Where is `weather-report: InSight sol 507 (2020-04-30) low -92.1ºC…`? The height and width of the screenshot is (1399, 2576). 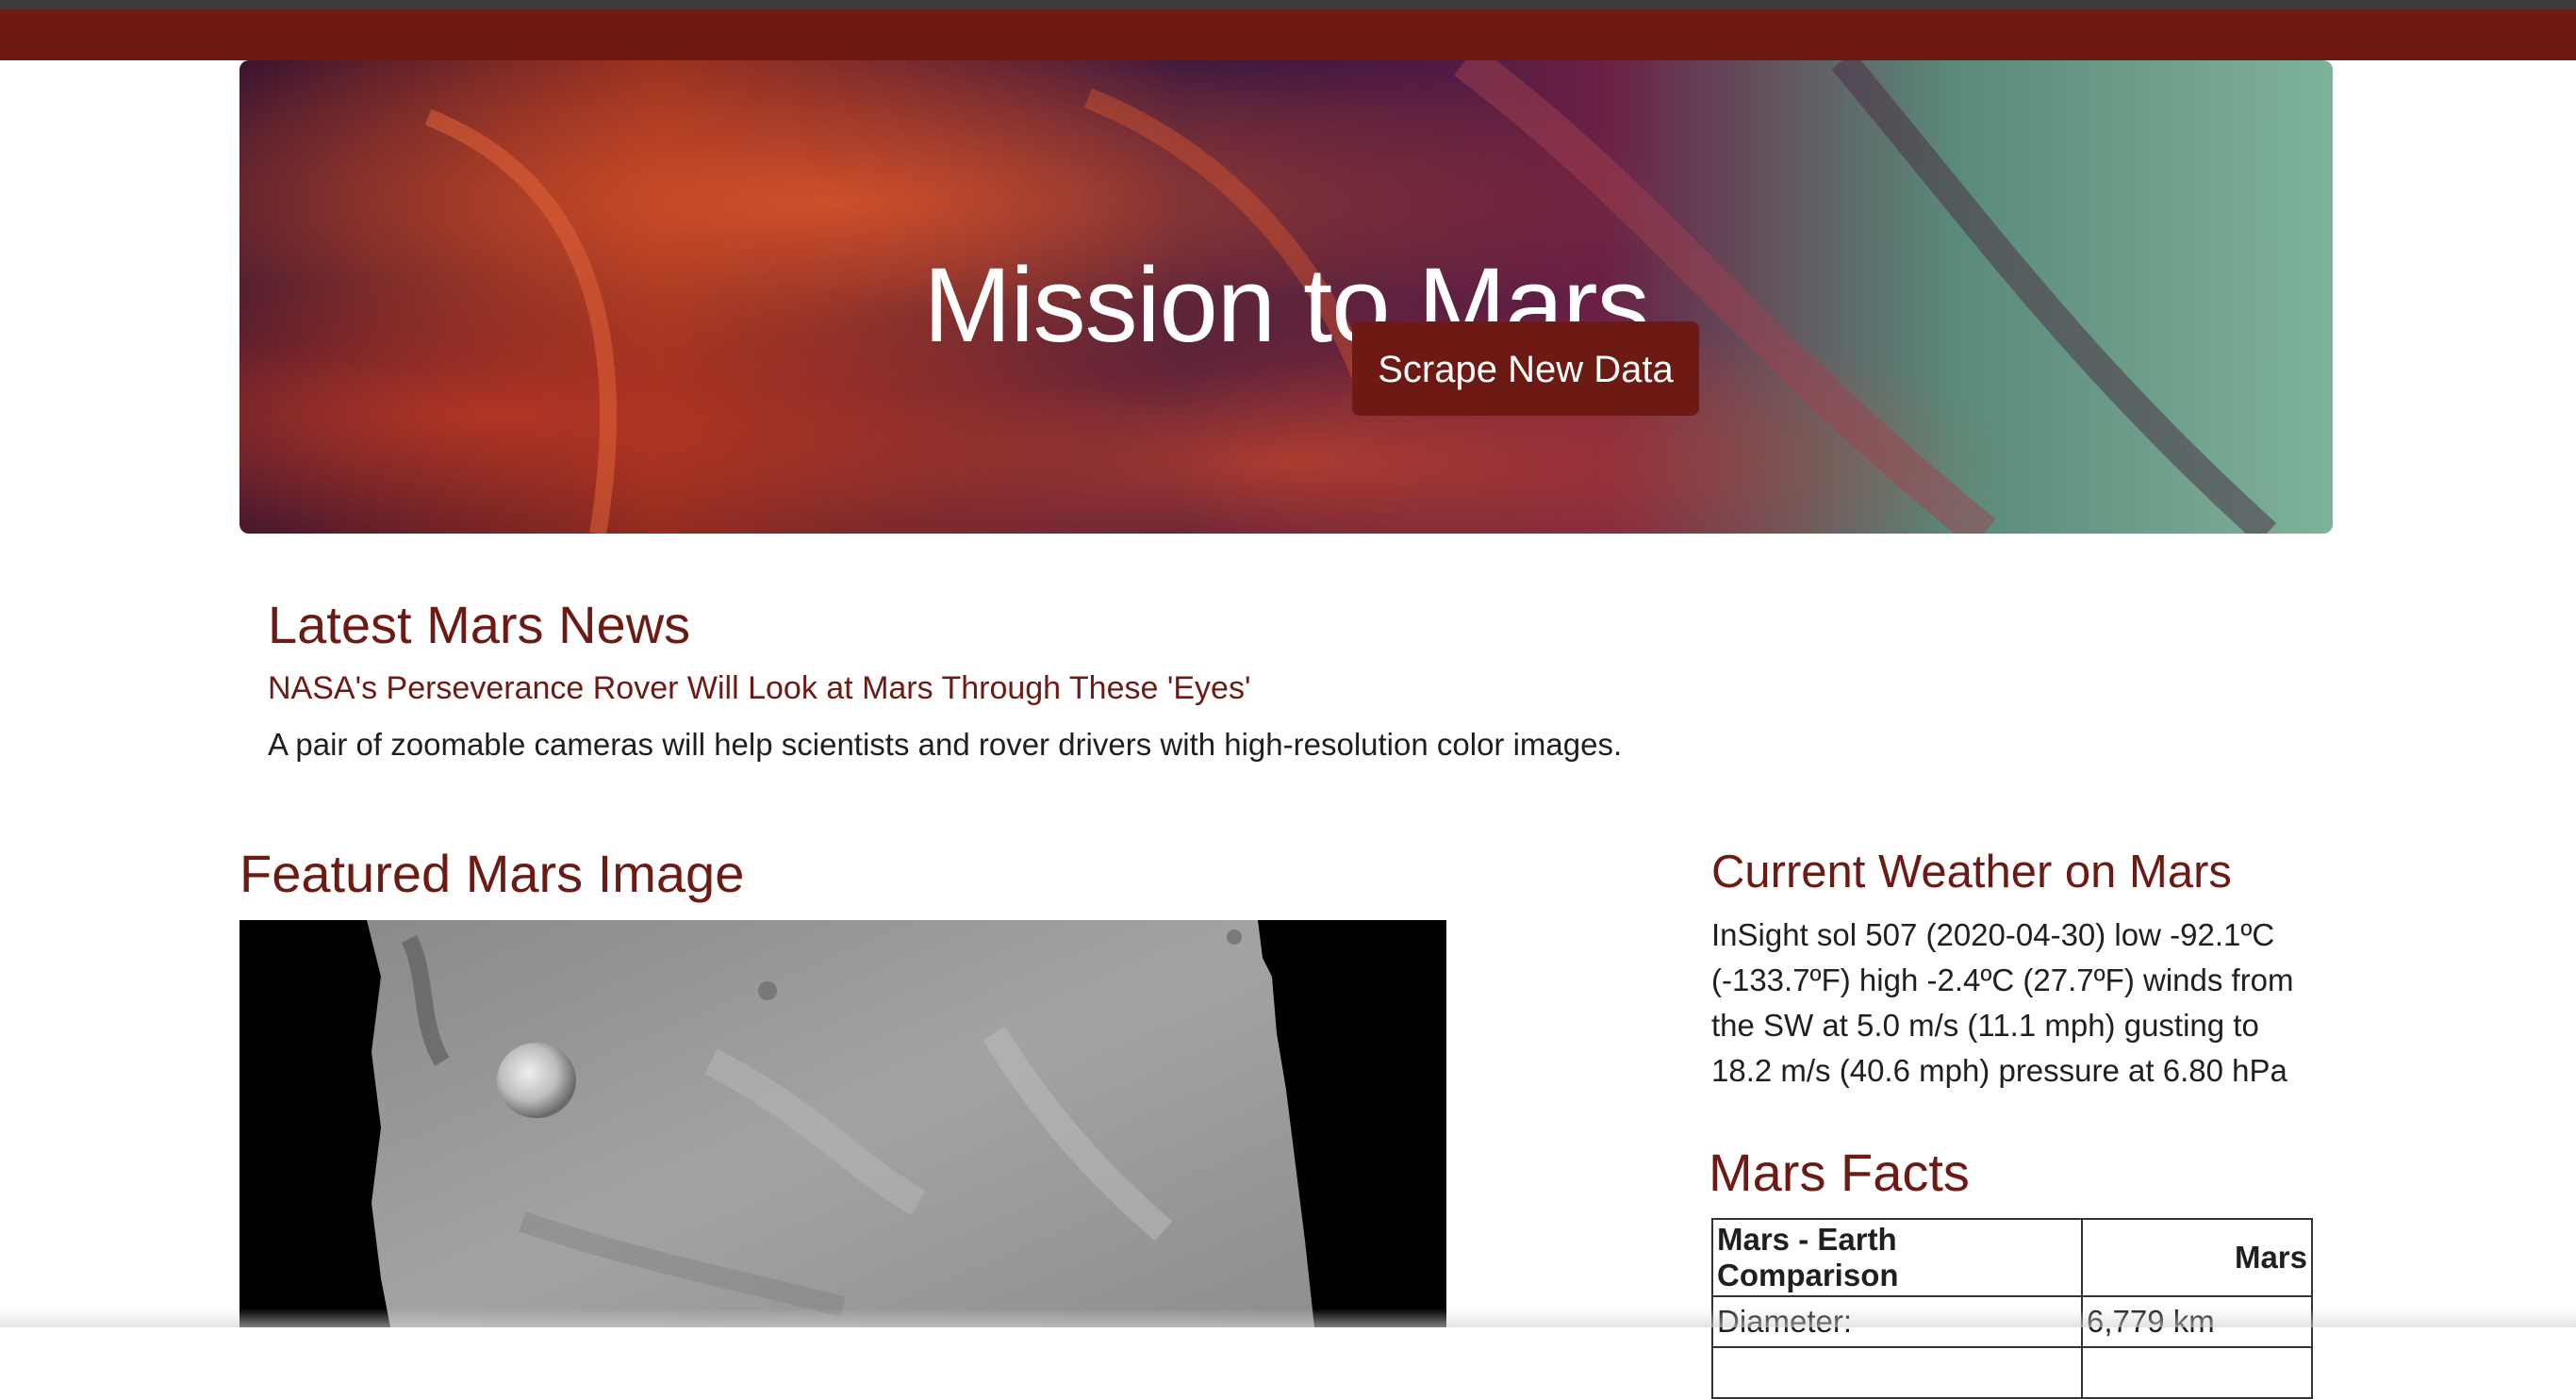 weather-report: InSight sol 507 (2020-04-30) low -92.1ºC… is located at coordinates (2002, 1002).